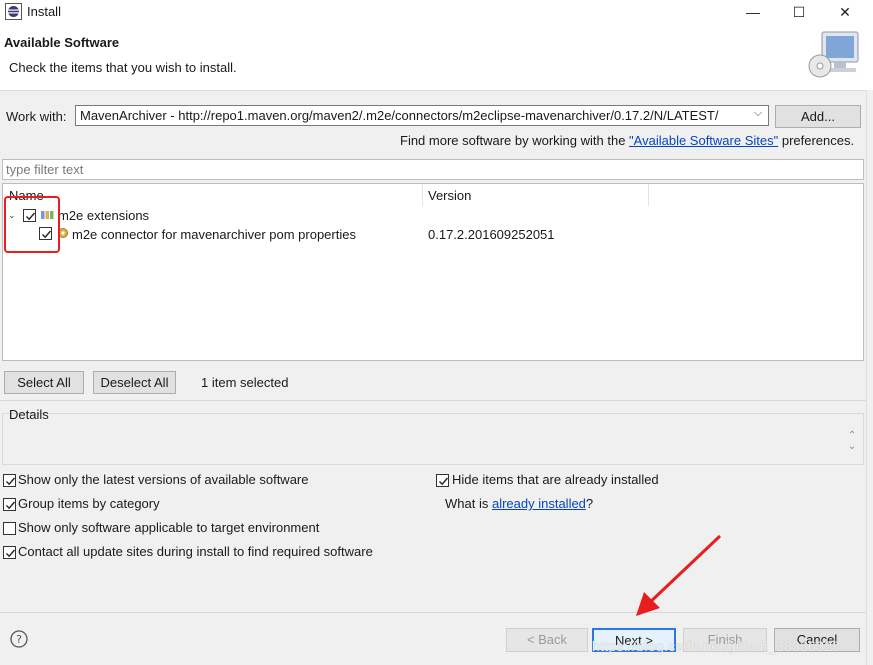 The width and height of the screenshot is (873, 665). What do you see at coordinates (436, 12) in the screenshot?
I see `title-bar: Install — ☐ ✕` at bounding box center [436, 12].